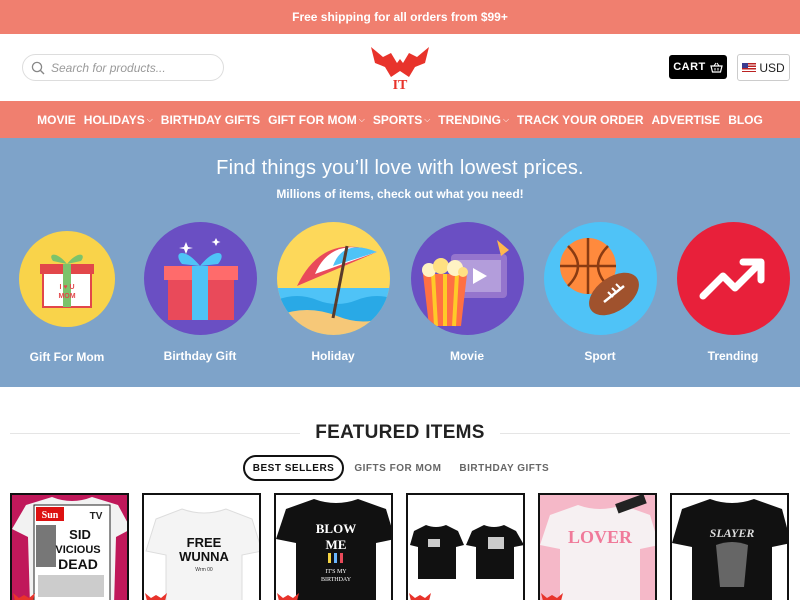 This screenshot has width=800, height=600. I want to click on product-card, so click(465, 546).